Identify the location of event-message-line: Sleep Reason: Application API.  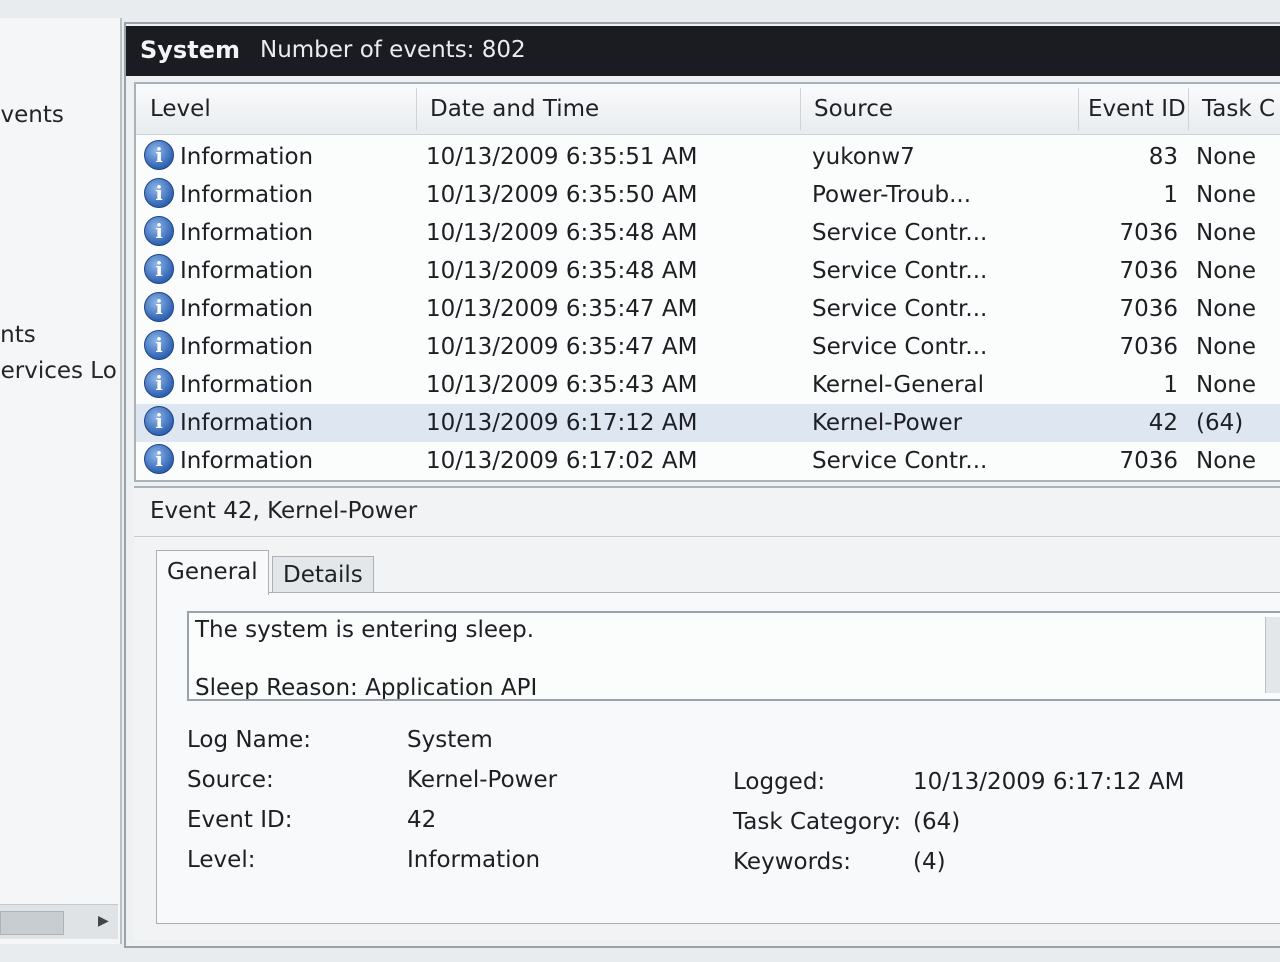
(366, 688).